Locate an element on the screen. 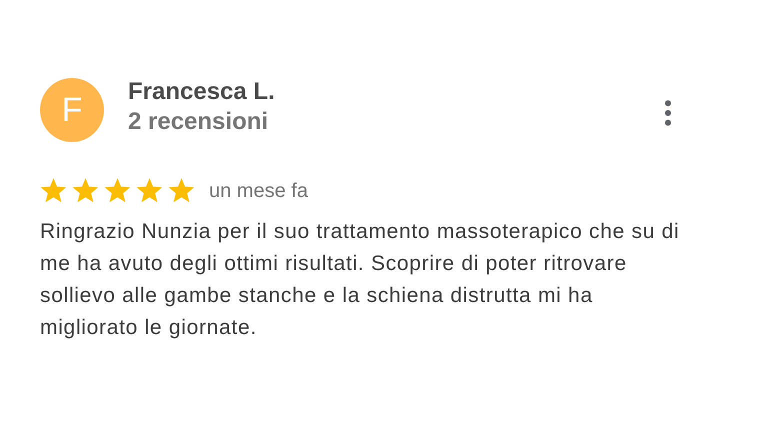 This screenshot has width=768, height=433. avatar: F is located at coordinates (72, 110).